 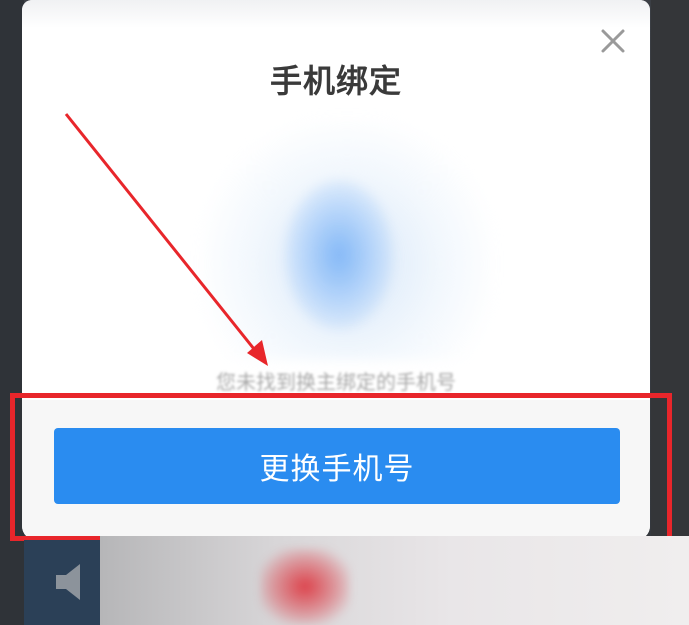 What do you see at coordinates (12, 312) in the screenshot?
I see `background-left-edge` at bounding box center [12, 312].